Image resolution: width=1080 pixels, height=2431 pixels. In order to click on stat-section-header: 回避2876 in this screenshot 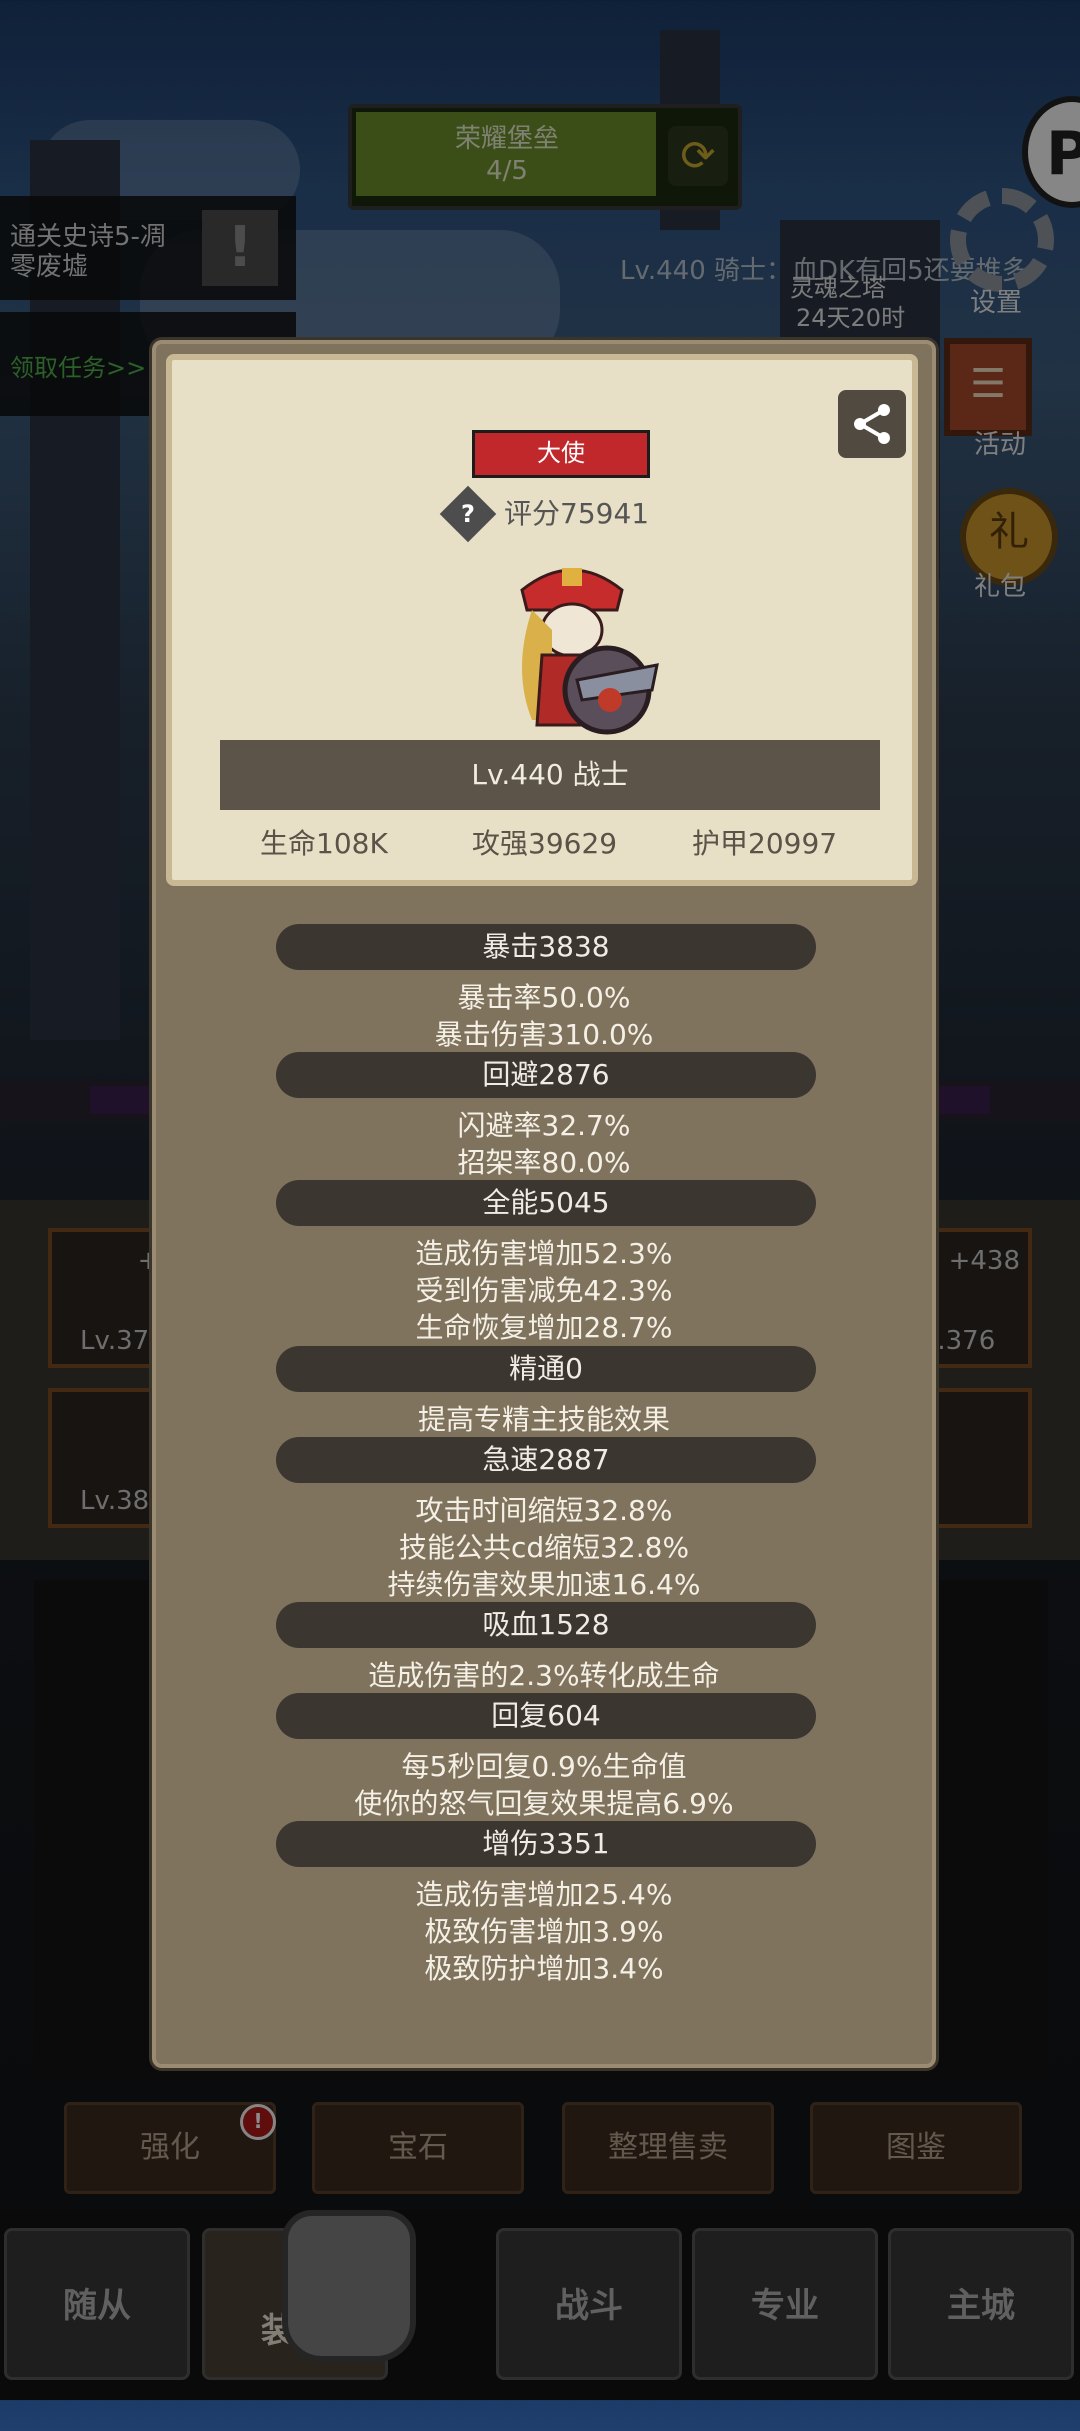, I will do `click(546, 1075)`.